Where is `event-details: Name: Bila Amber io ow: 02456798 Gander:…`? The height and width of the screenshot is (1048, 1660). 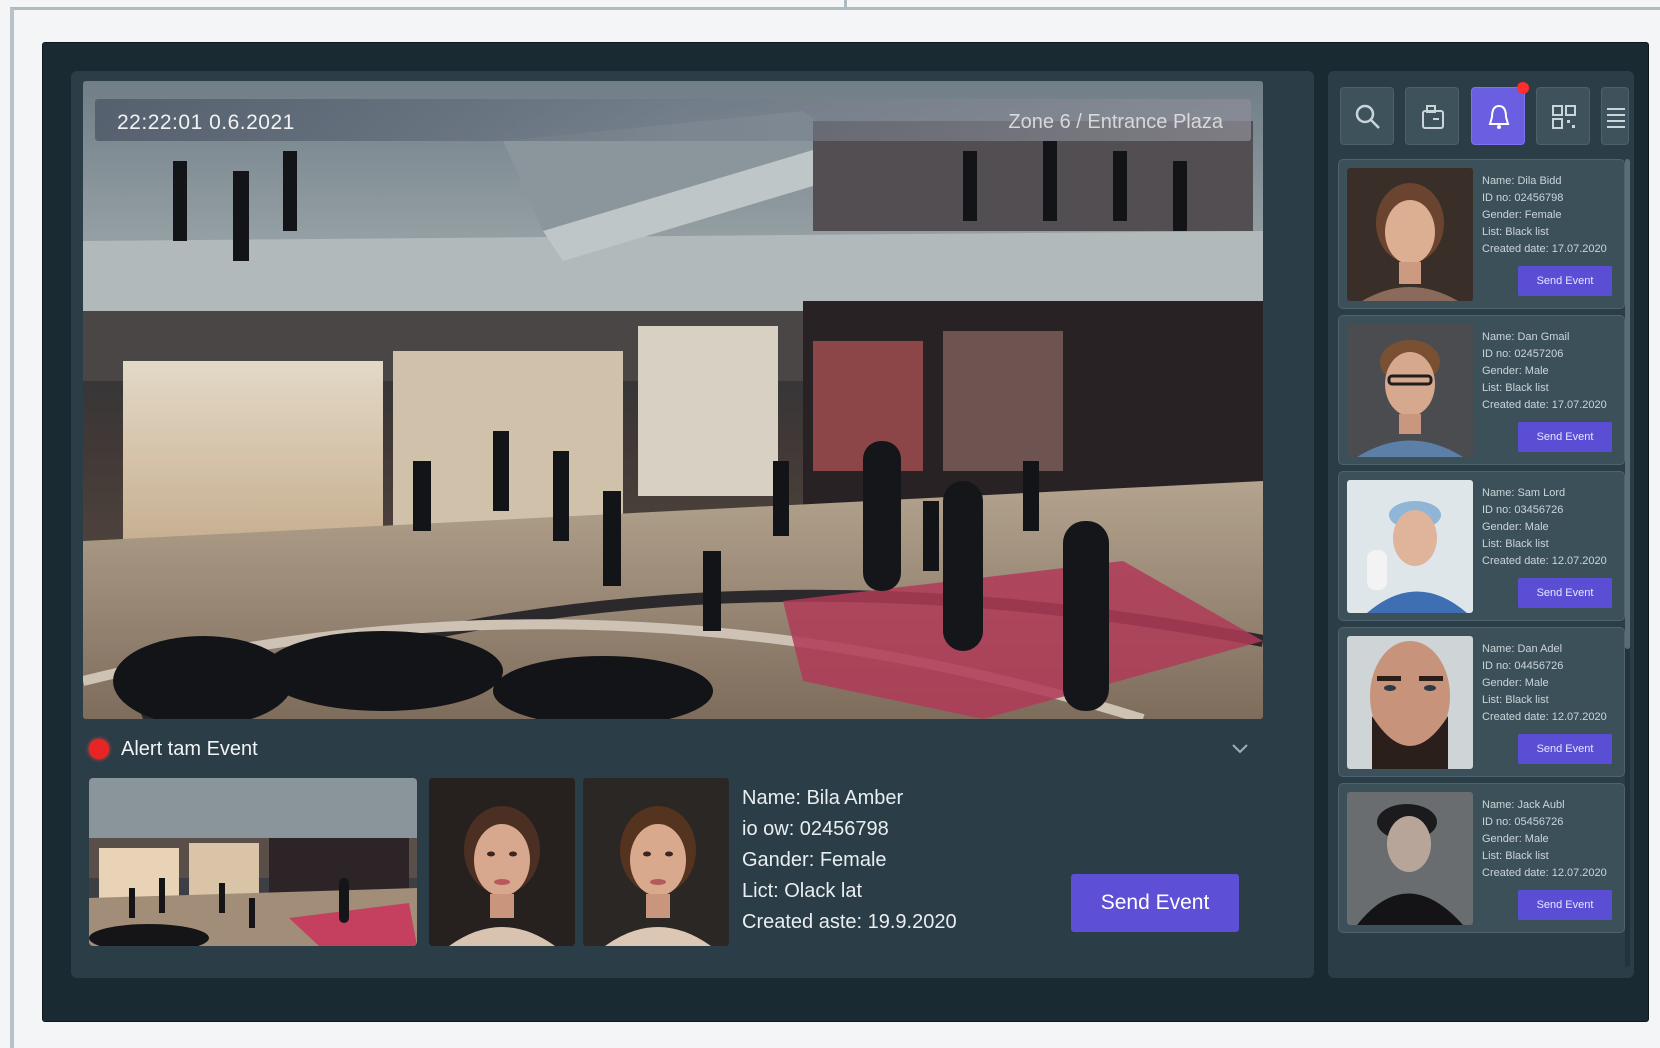
event-details: Name: Bila Amber io ow: 02456798 Gander:… is located at coordinates (849, 860).